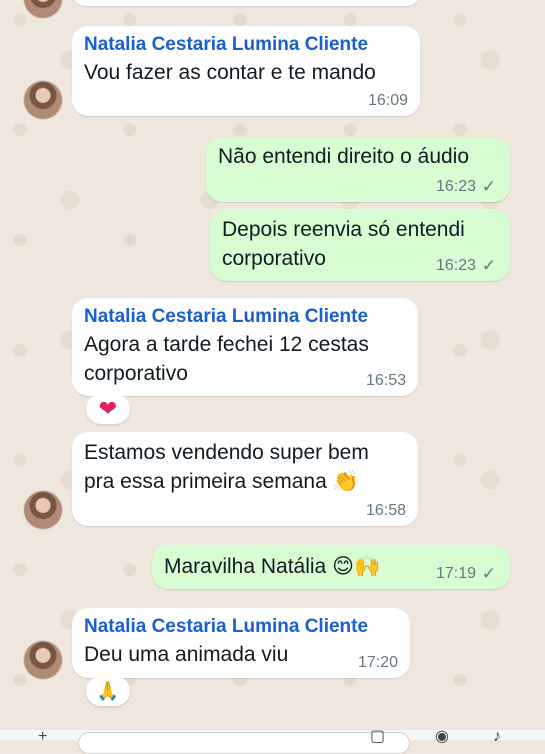 The image size is (545, 754). Describe the element at coordinates (377, 736) in the screenshot. I see `sticker-icon: ▢` at that location.